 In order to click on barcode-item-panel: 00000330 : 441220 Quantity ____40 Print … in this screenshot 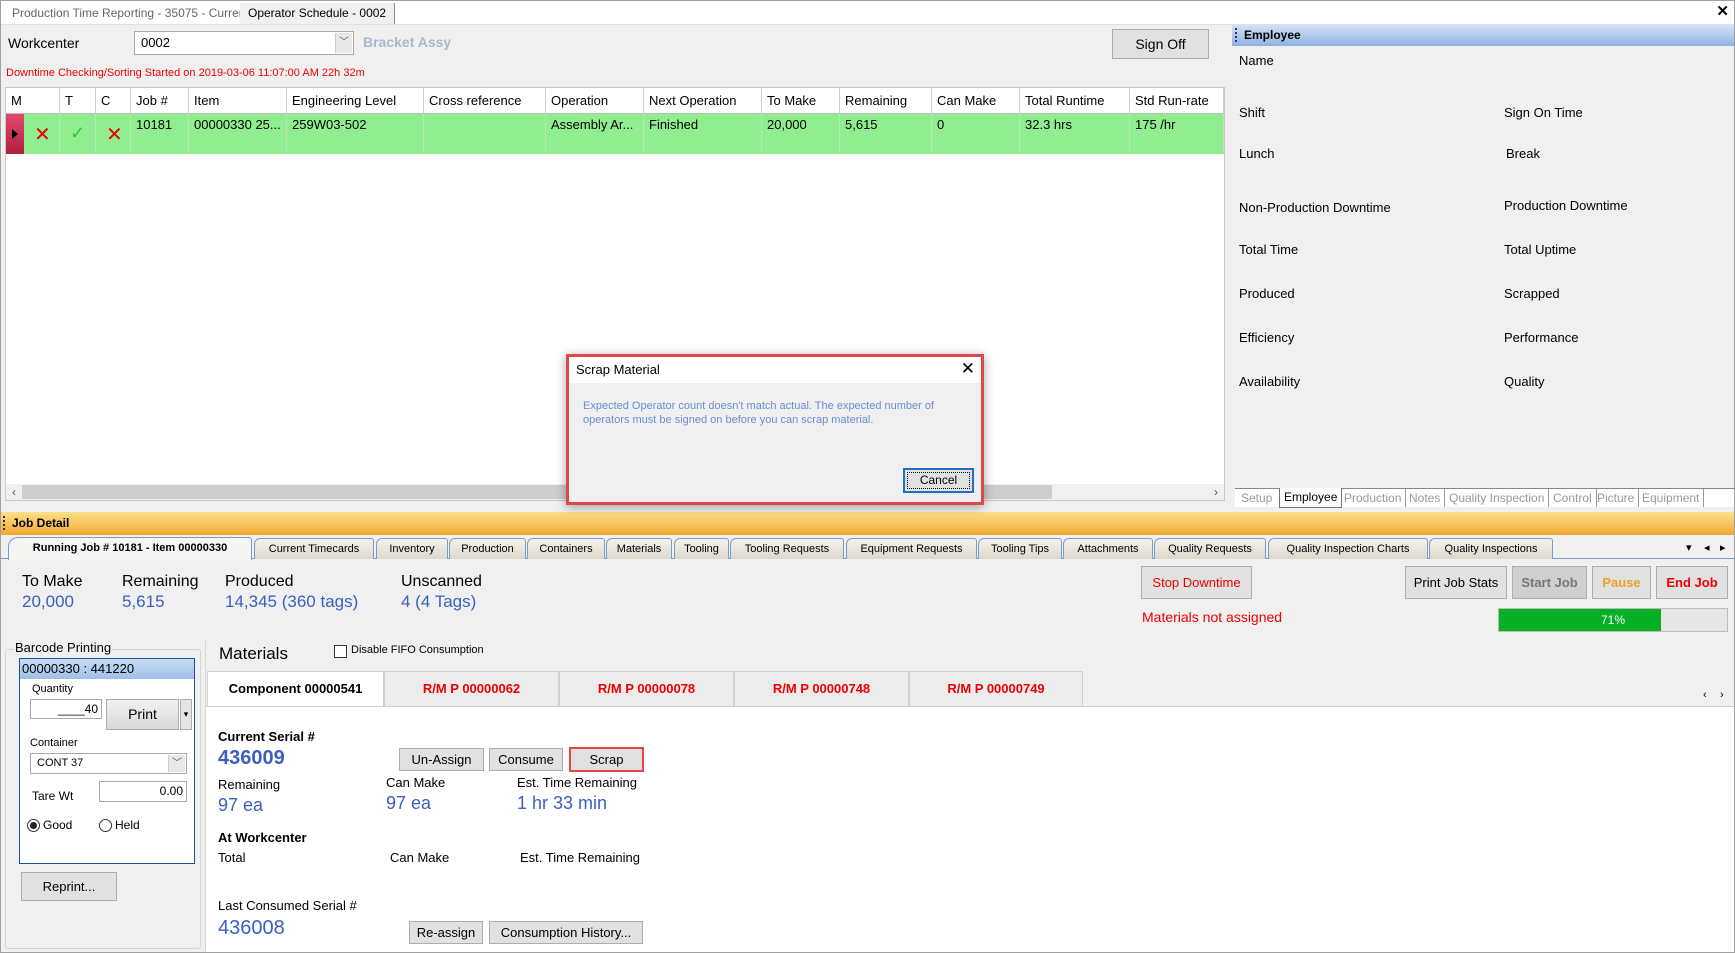, I will do `click(107, 761)`.